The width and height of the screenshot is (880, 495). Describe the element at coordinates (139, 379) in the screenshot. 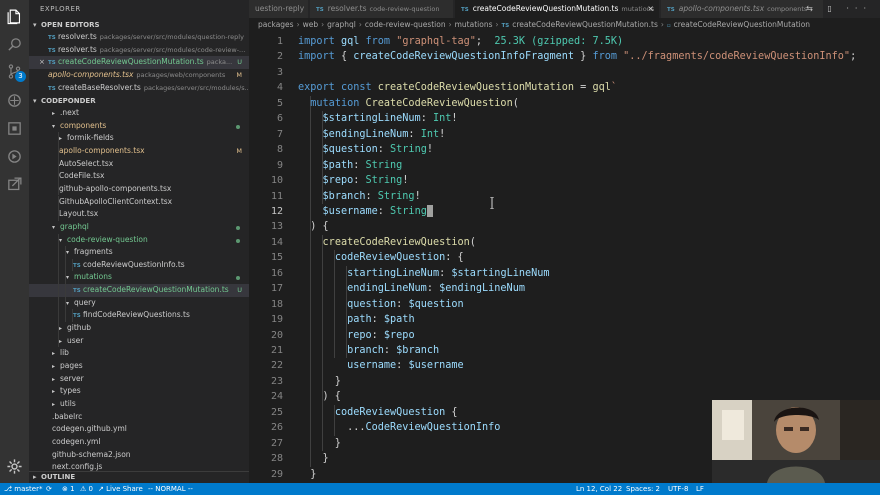

I see `folder-item: ▸ server` at that location.